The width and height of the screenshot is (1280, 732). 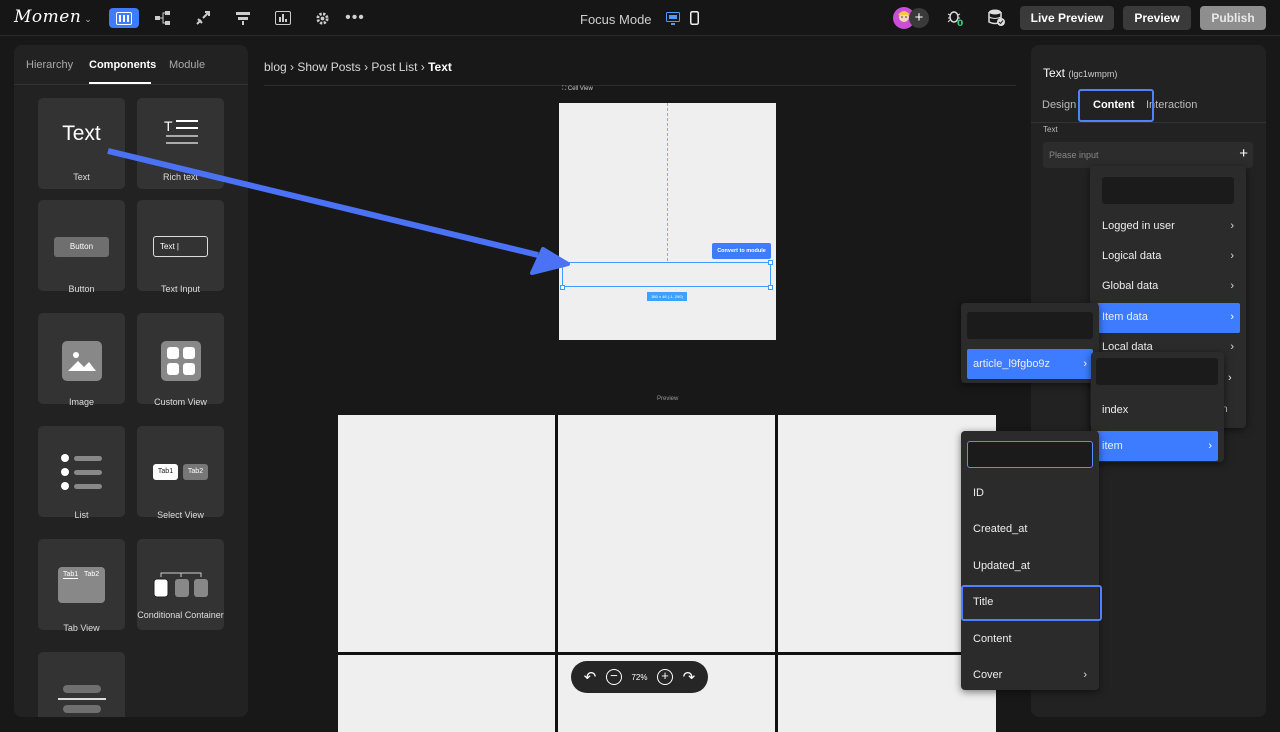 I want to click on zoom-toolbar: ↶ − 72% + ↷, so click(x=639, y=677).